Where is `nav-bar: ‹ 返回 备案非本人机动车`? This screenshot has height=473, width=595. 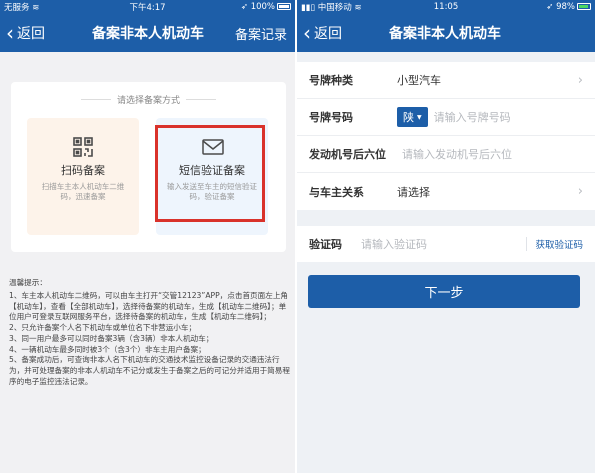 nav-bar: ‹ 返回 备案非本人机动车 is located at coordinates (446, 33).